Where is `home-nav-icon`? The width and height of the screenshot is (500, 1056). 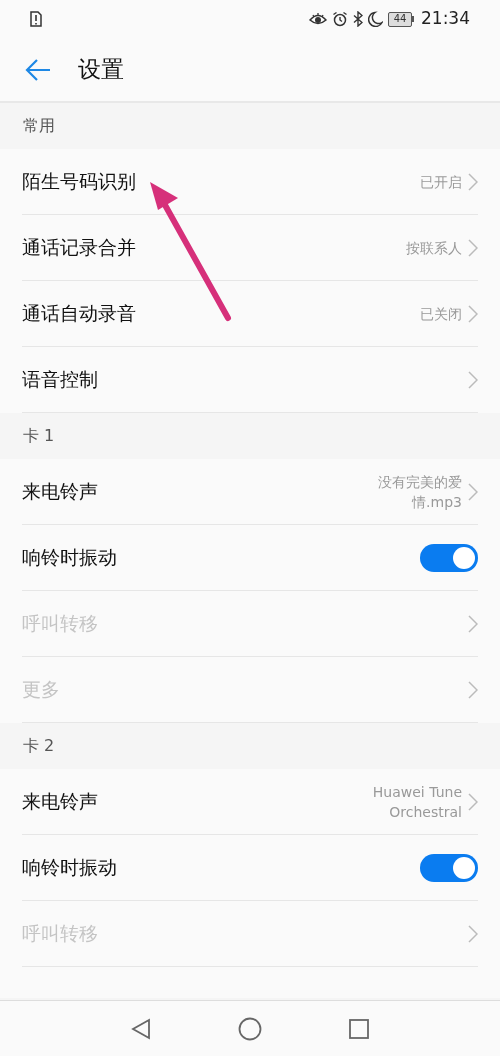
home-nav-icon is located at coordinates (250, 1028).